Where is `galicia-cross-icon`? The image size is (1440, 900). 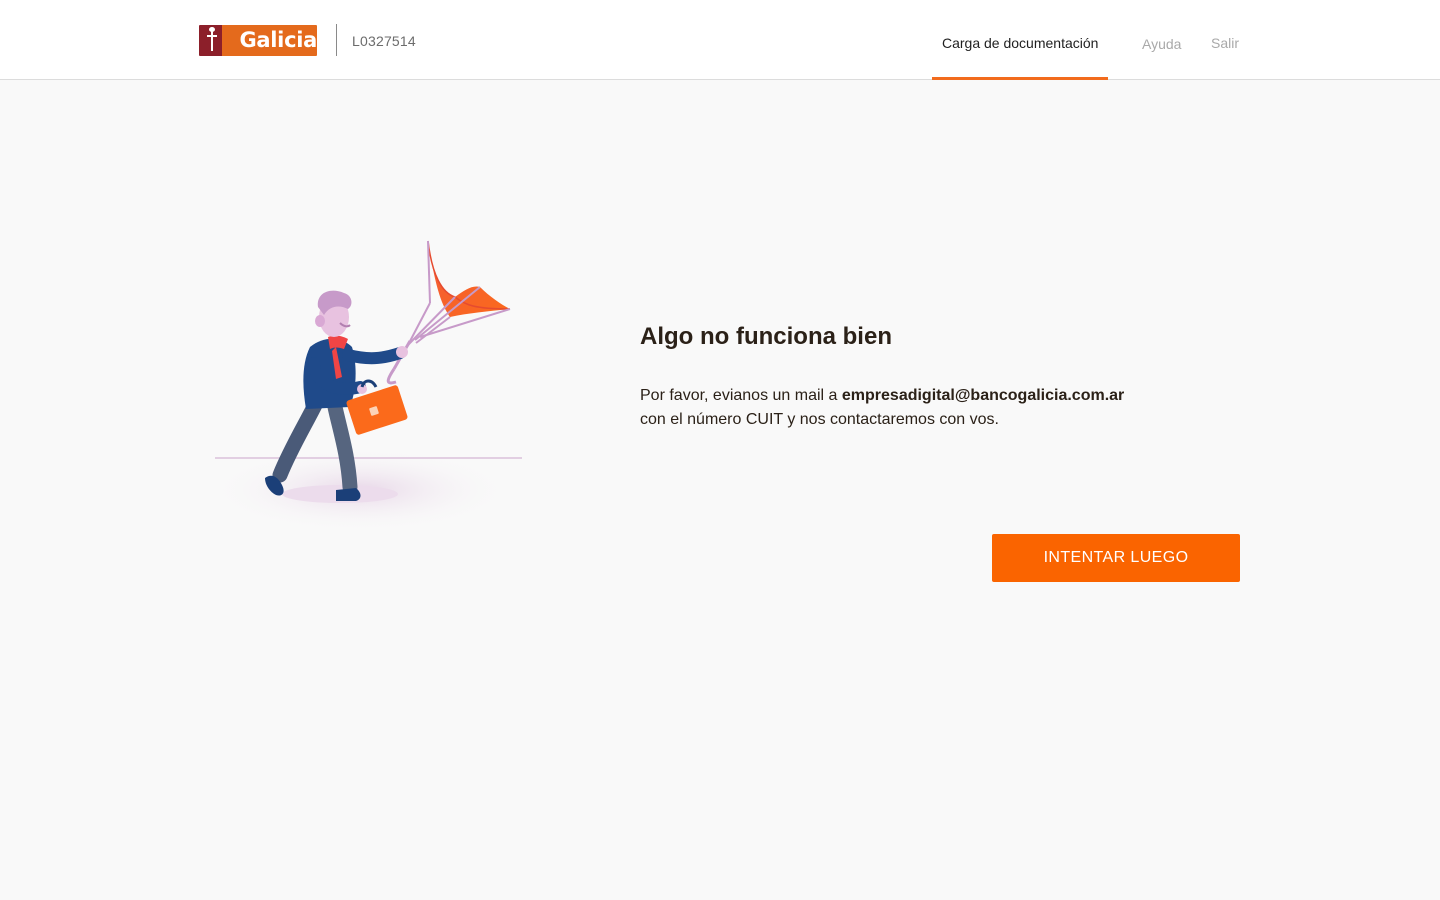
galicia-cross-icon is located at coordinates (211, 40).